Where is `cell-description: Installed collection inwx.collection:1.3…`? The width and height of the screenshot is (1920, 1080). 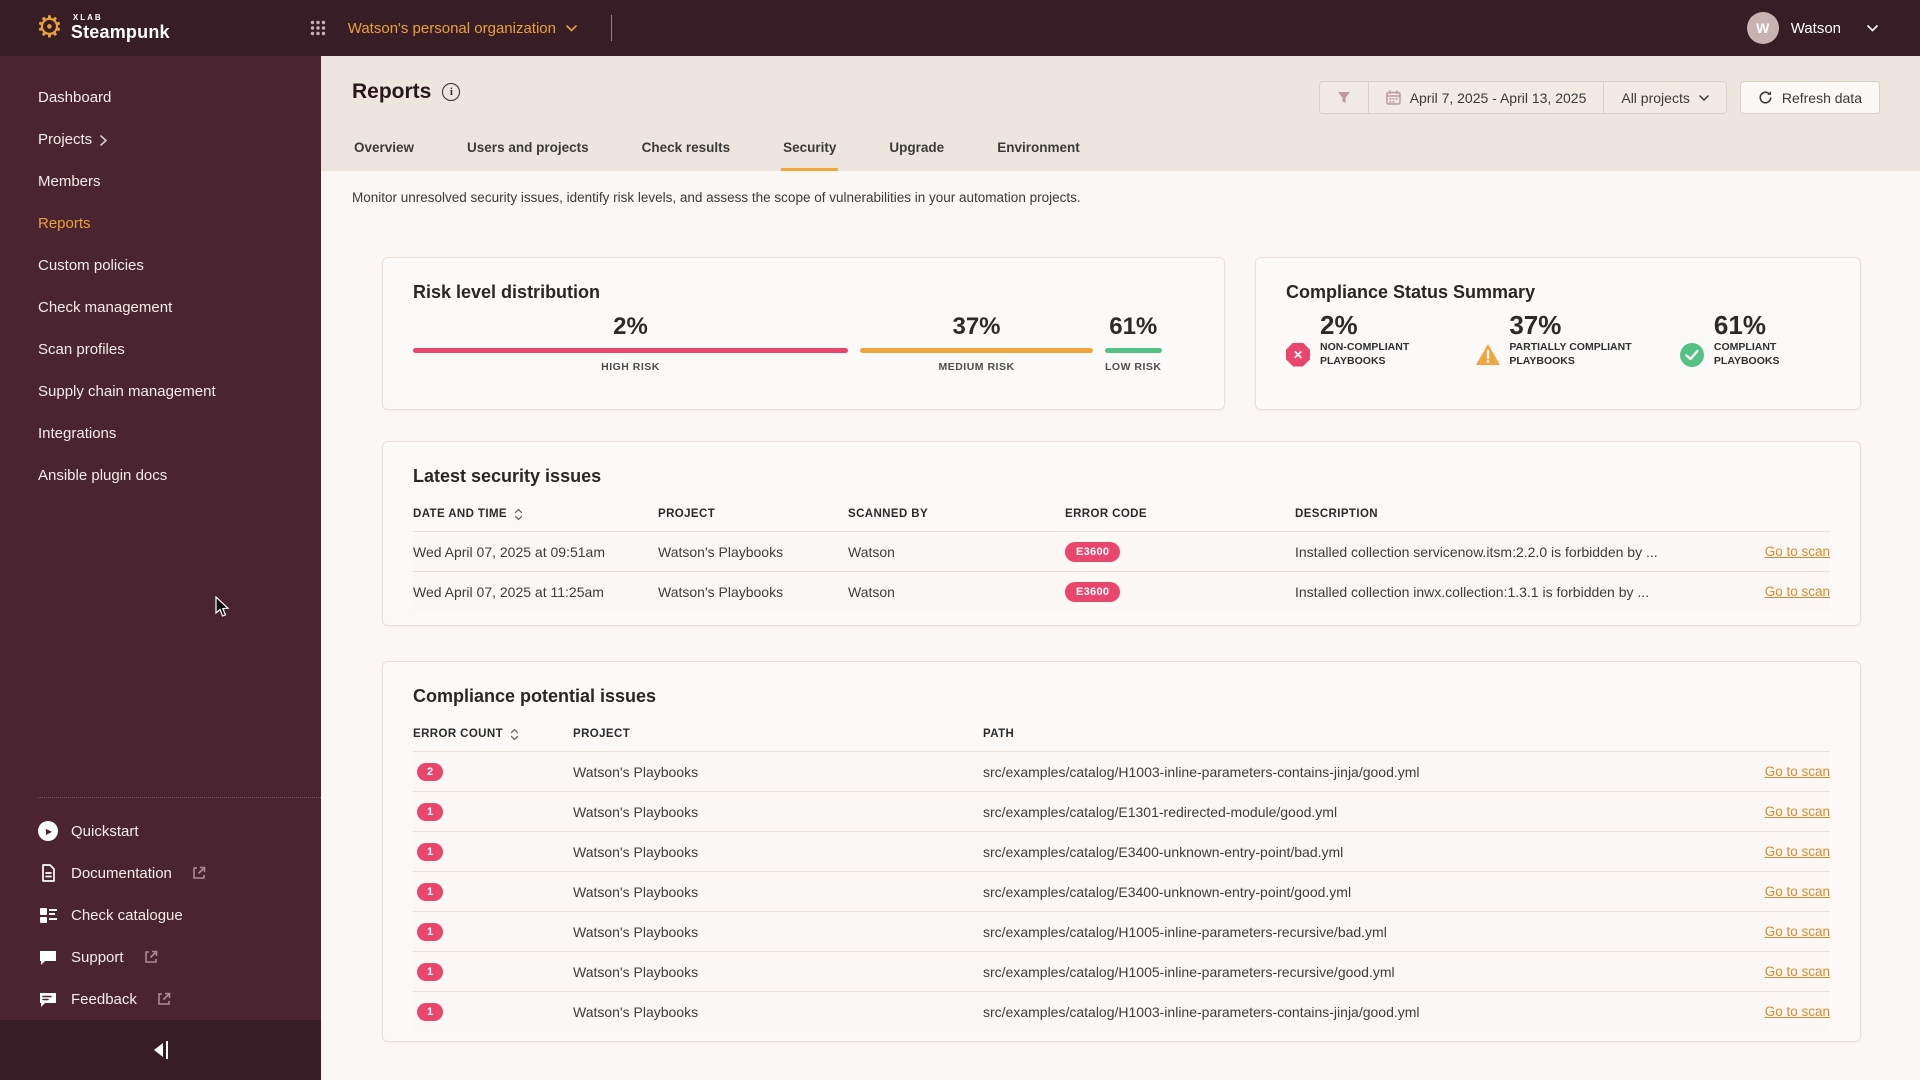
cell-description: Installed collection inwx.collection:1.3… is located at coordinates (1472, 591).